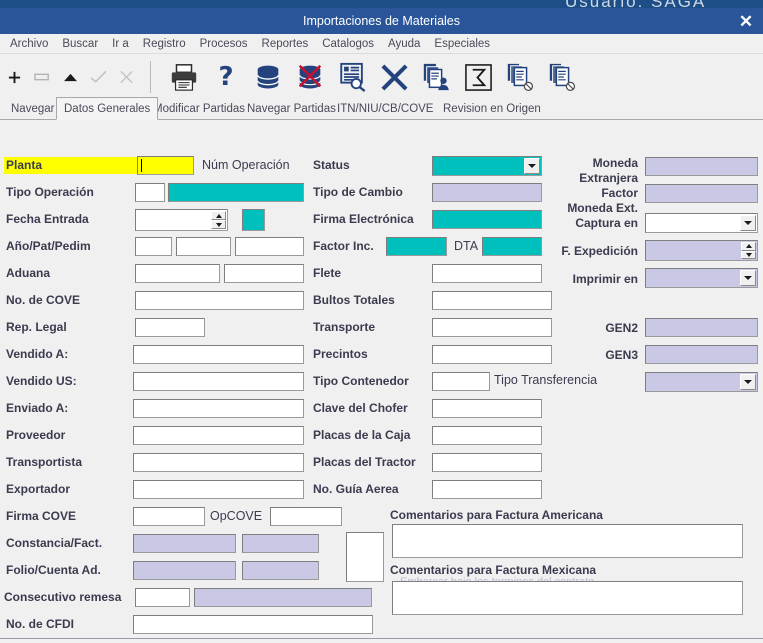 The image size is (763, 643). I want to click on menu-item-catalogos: Catalogos, so click(348, 44).